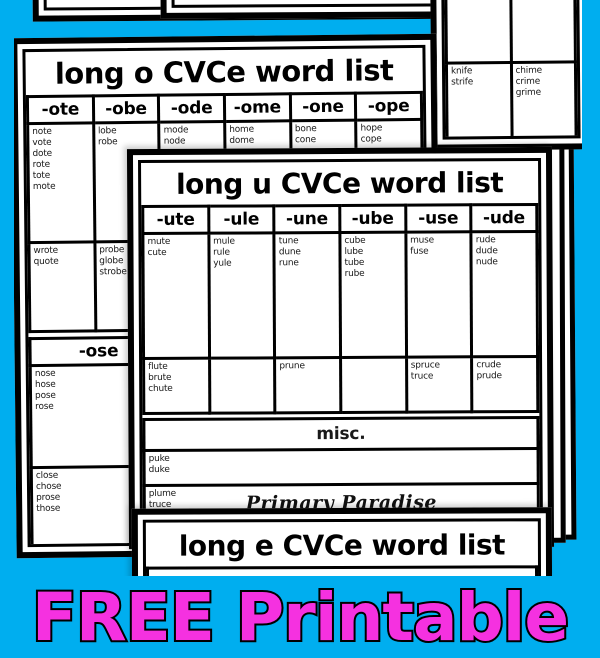  Describe the element at coordinates (461, 71) in the screenshot. I see `word: knife` at that location.